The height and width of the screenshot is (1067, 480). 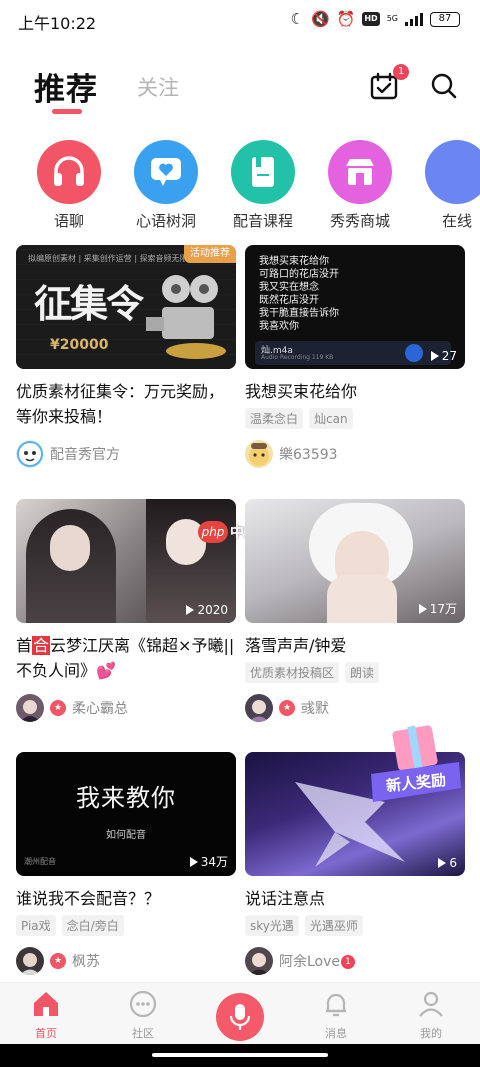 What do you see at coordinates (143, 1015) in the screenshot?
I see `nav-community: 社区` at bounding box center [143, 1015].